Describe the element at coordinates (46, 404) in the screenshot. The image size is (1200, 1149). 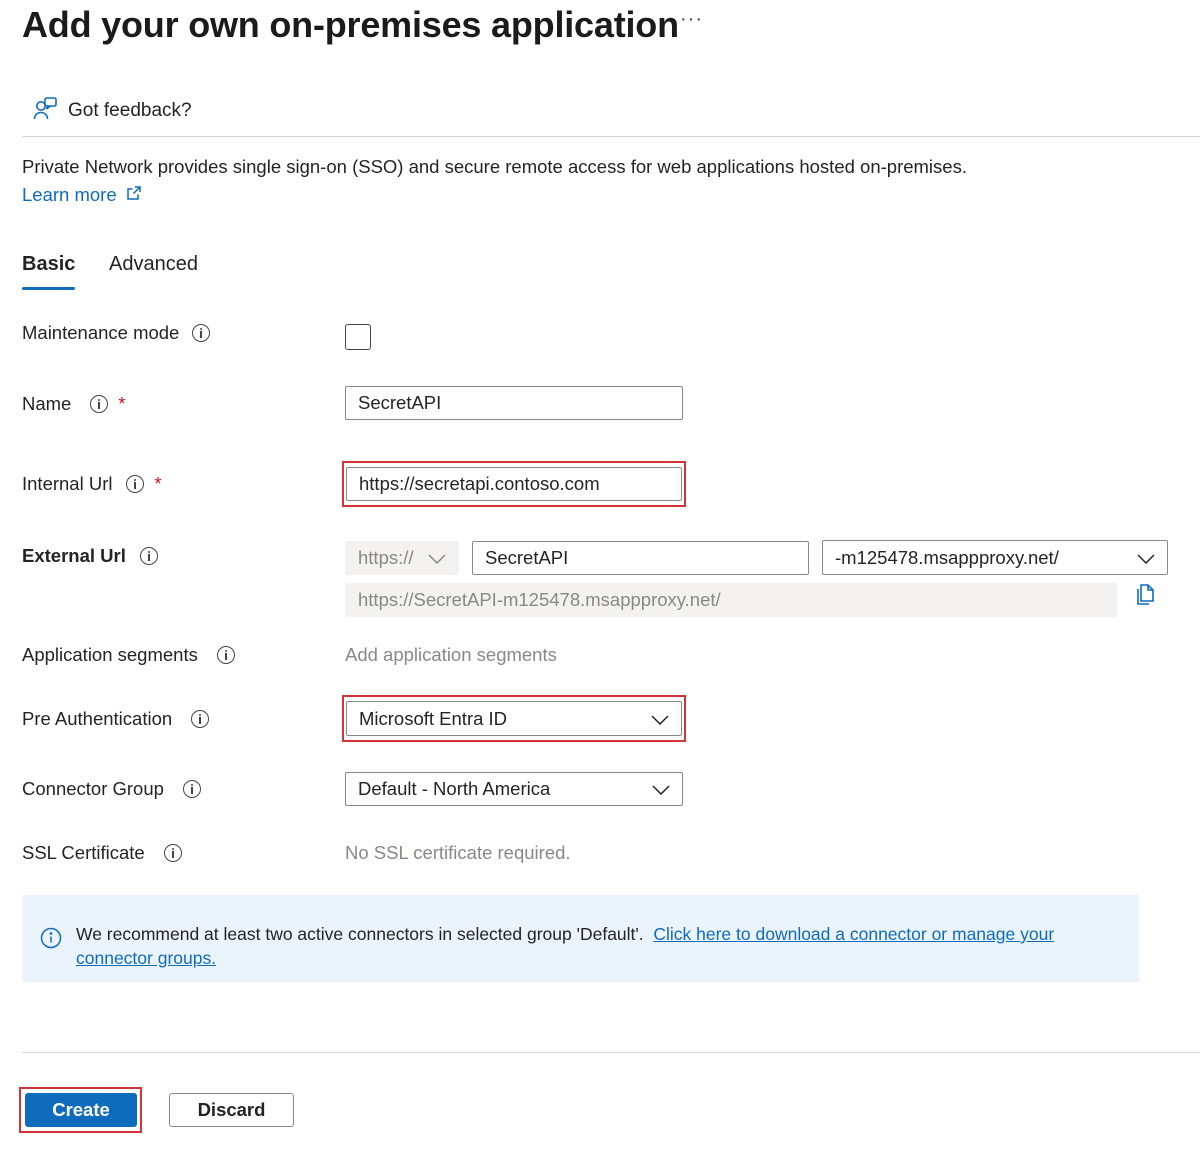
I see `name-label: Name` at that location.